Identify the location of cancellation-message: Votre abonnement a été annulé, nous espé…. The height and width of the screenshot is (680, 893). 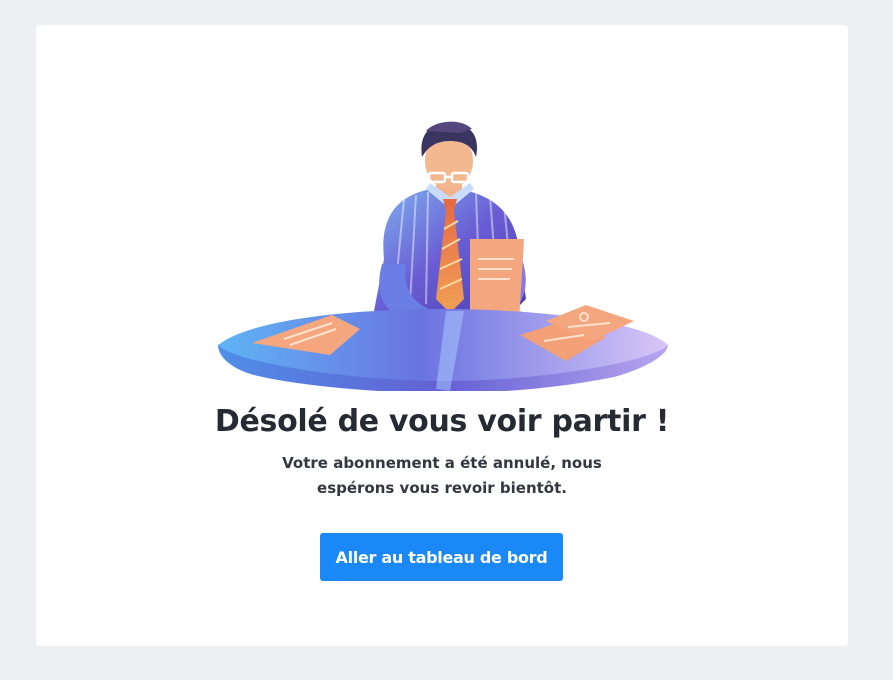
(442, 475).